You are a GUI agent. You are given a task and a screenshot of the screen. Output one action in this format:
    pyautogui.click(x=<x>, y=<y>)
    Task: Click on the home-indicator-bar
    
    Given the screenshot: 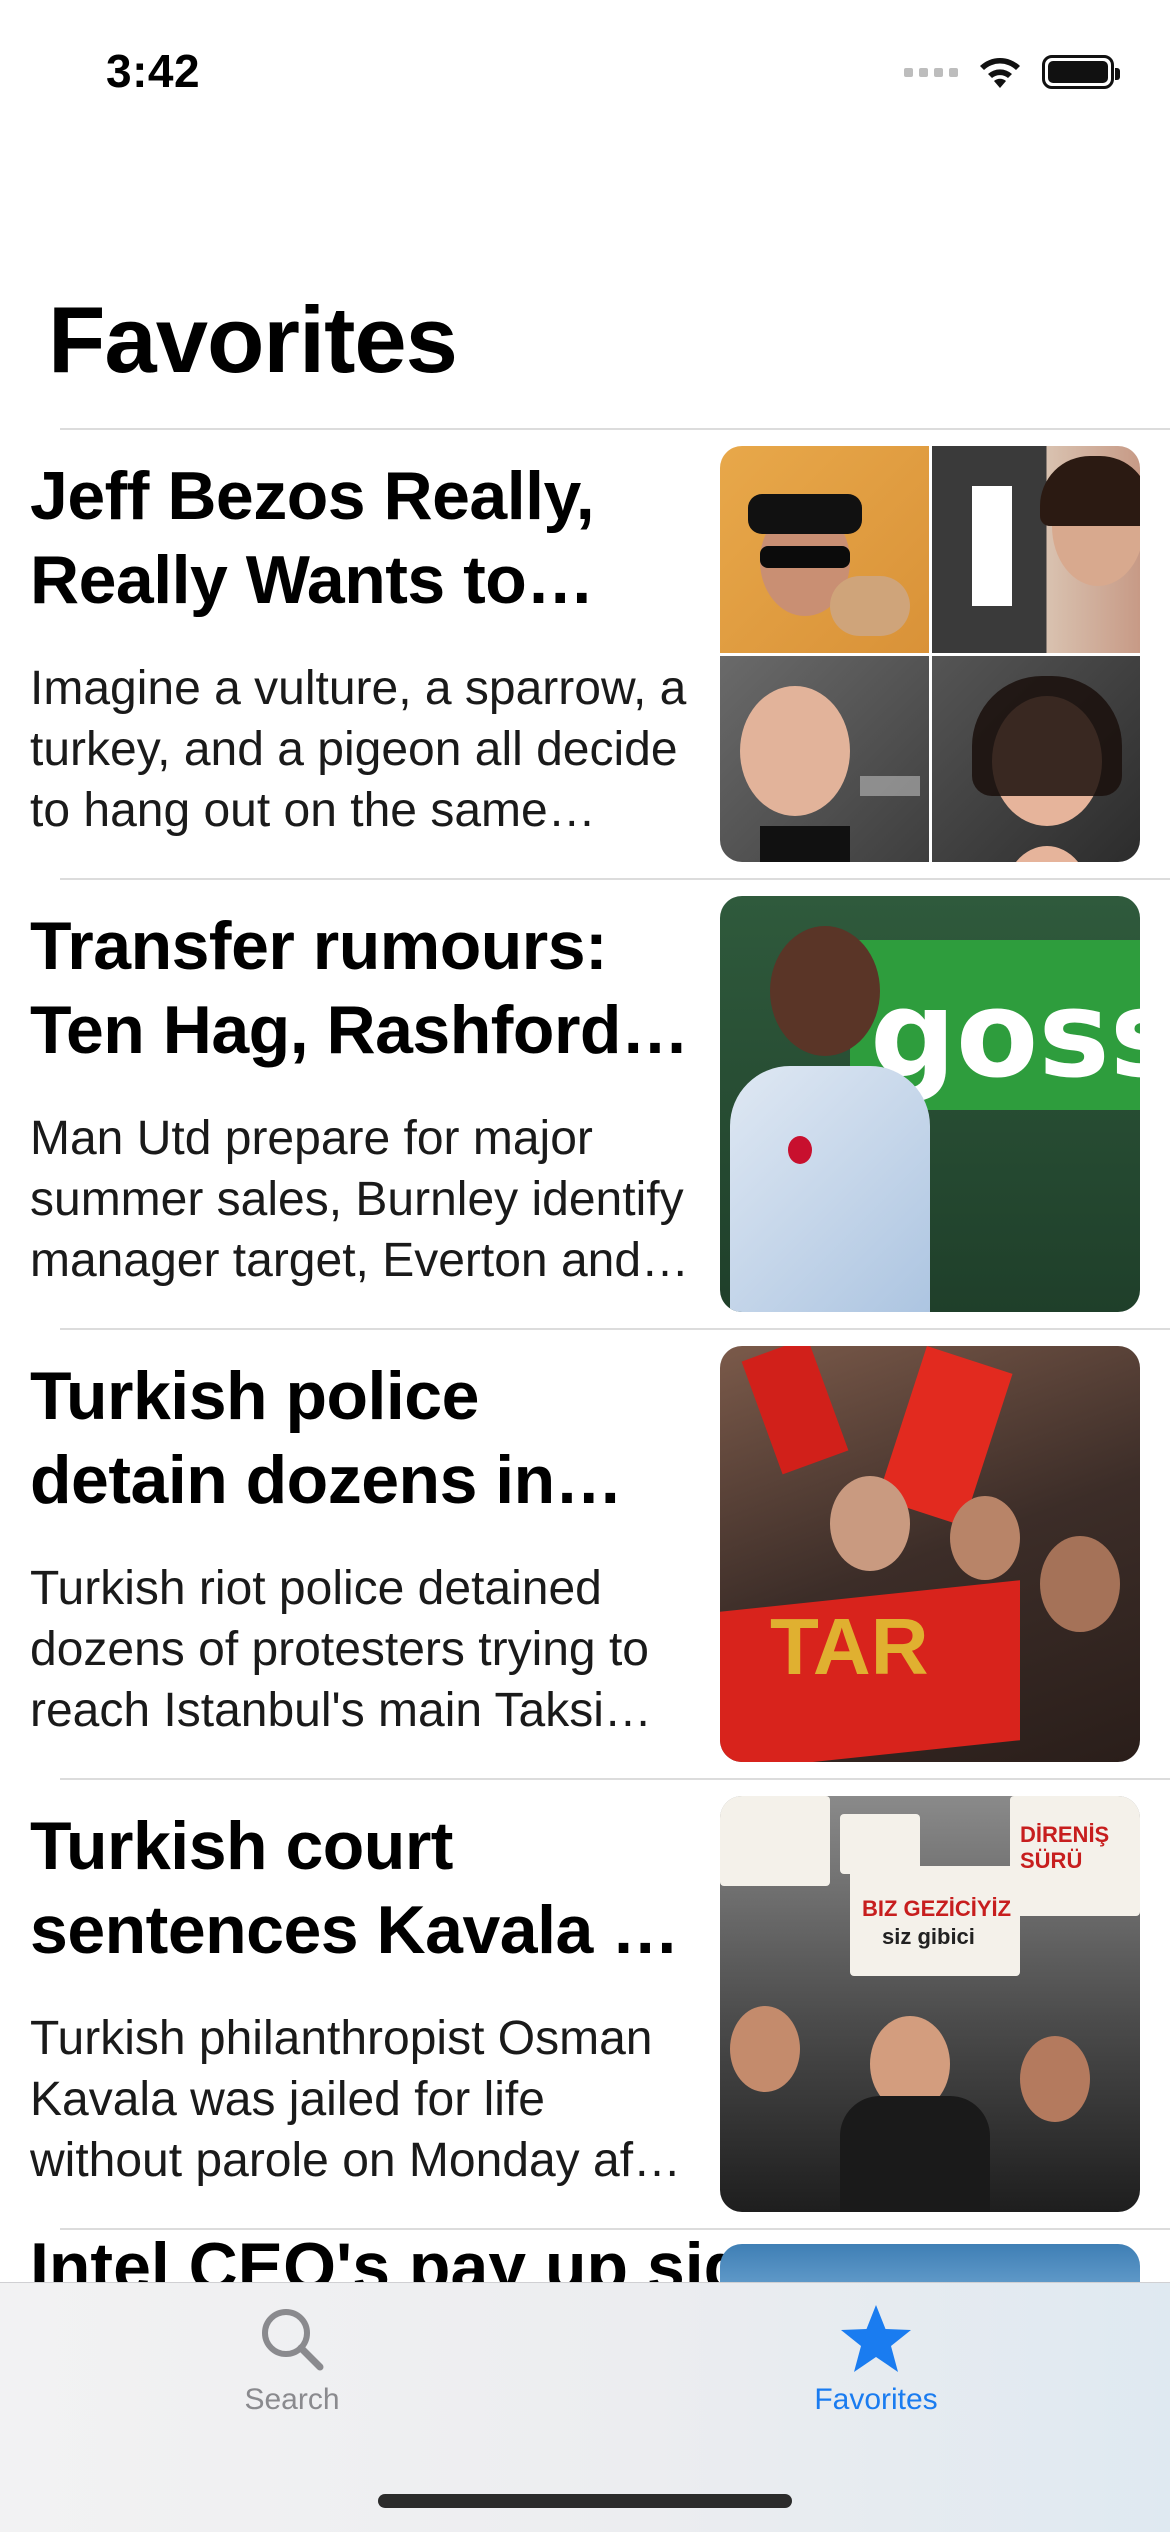 What is the action you would take?
    pyautogui.click(x=585, y=2501)
    